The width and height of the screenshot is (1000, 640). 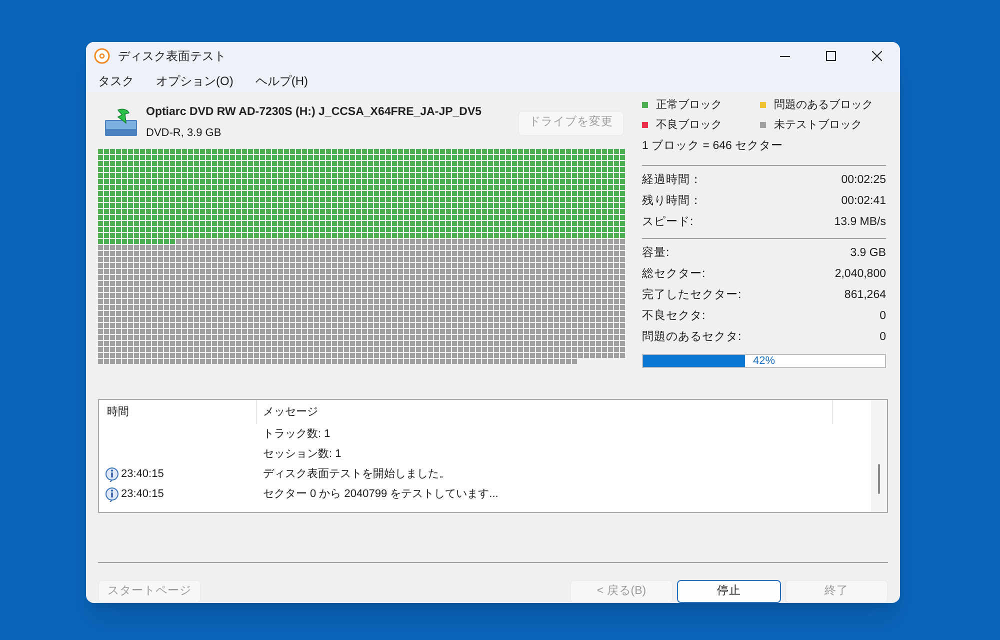 I want to click on maximize-icon, so click(x=831, y=56).